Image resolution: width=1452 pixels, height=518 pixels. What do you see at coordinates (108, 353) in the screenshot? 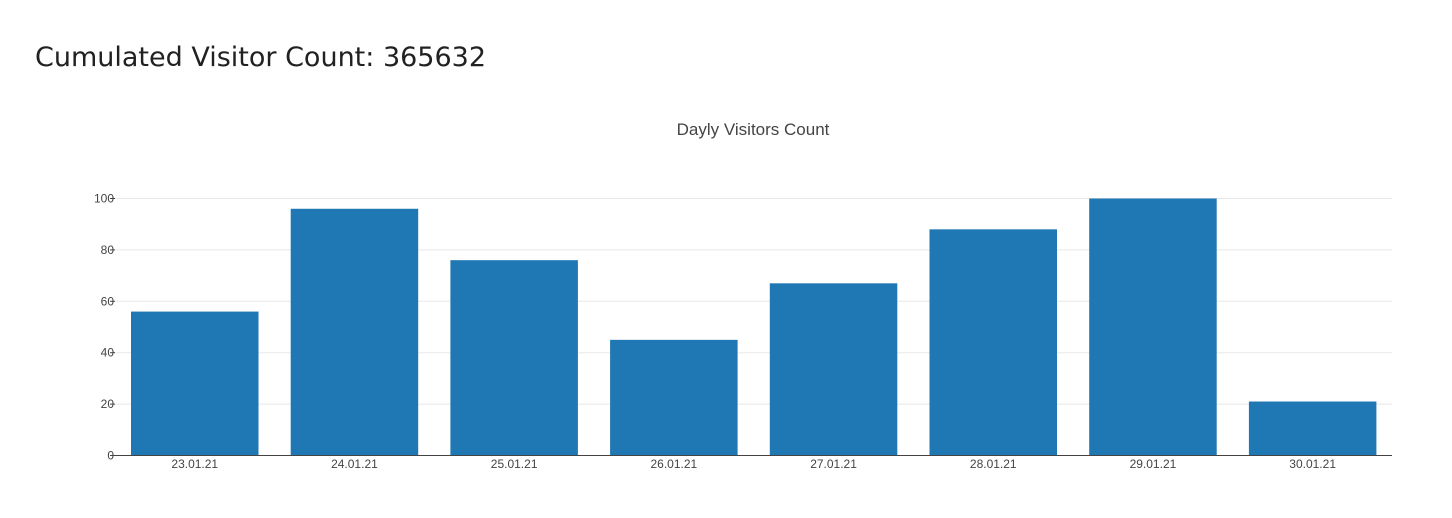
I see `y-tick-label: 40` at bounding box center [108, 353].